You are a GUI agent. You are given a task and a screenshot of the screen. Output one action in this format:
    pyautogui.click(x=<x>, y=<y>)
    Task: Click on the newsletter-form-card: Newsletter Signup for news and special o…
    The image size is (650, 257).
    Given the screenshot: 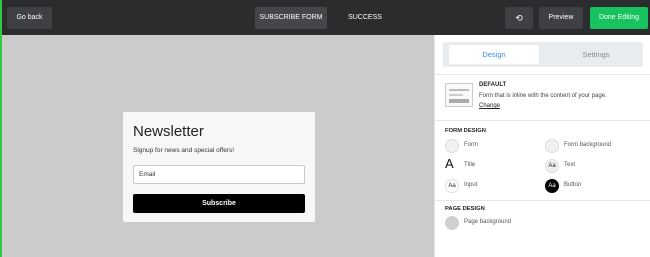 What is the action you would take?
    pyautogui.click(x=219, y=167)
    